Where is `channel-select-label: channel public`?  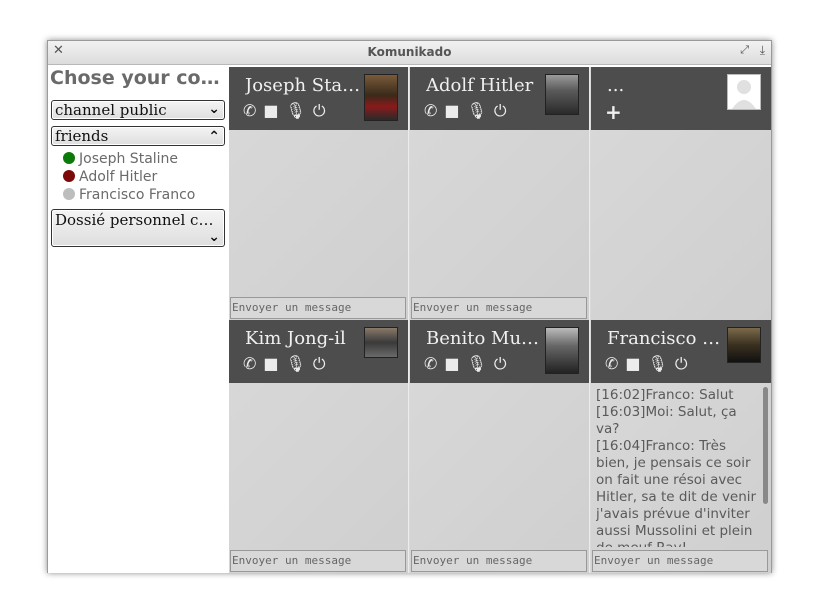
channel-select-label: channel public is located at coordinates (111, 110).